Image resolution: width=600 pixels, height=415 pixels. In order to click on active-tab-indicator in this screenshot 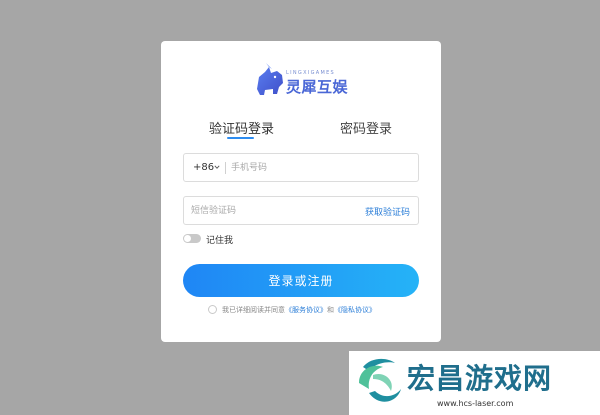, I will do `click(240, 138)`.